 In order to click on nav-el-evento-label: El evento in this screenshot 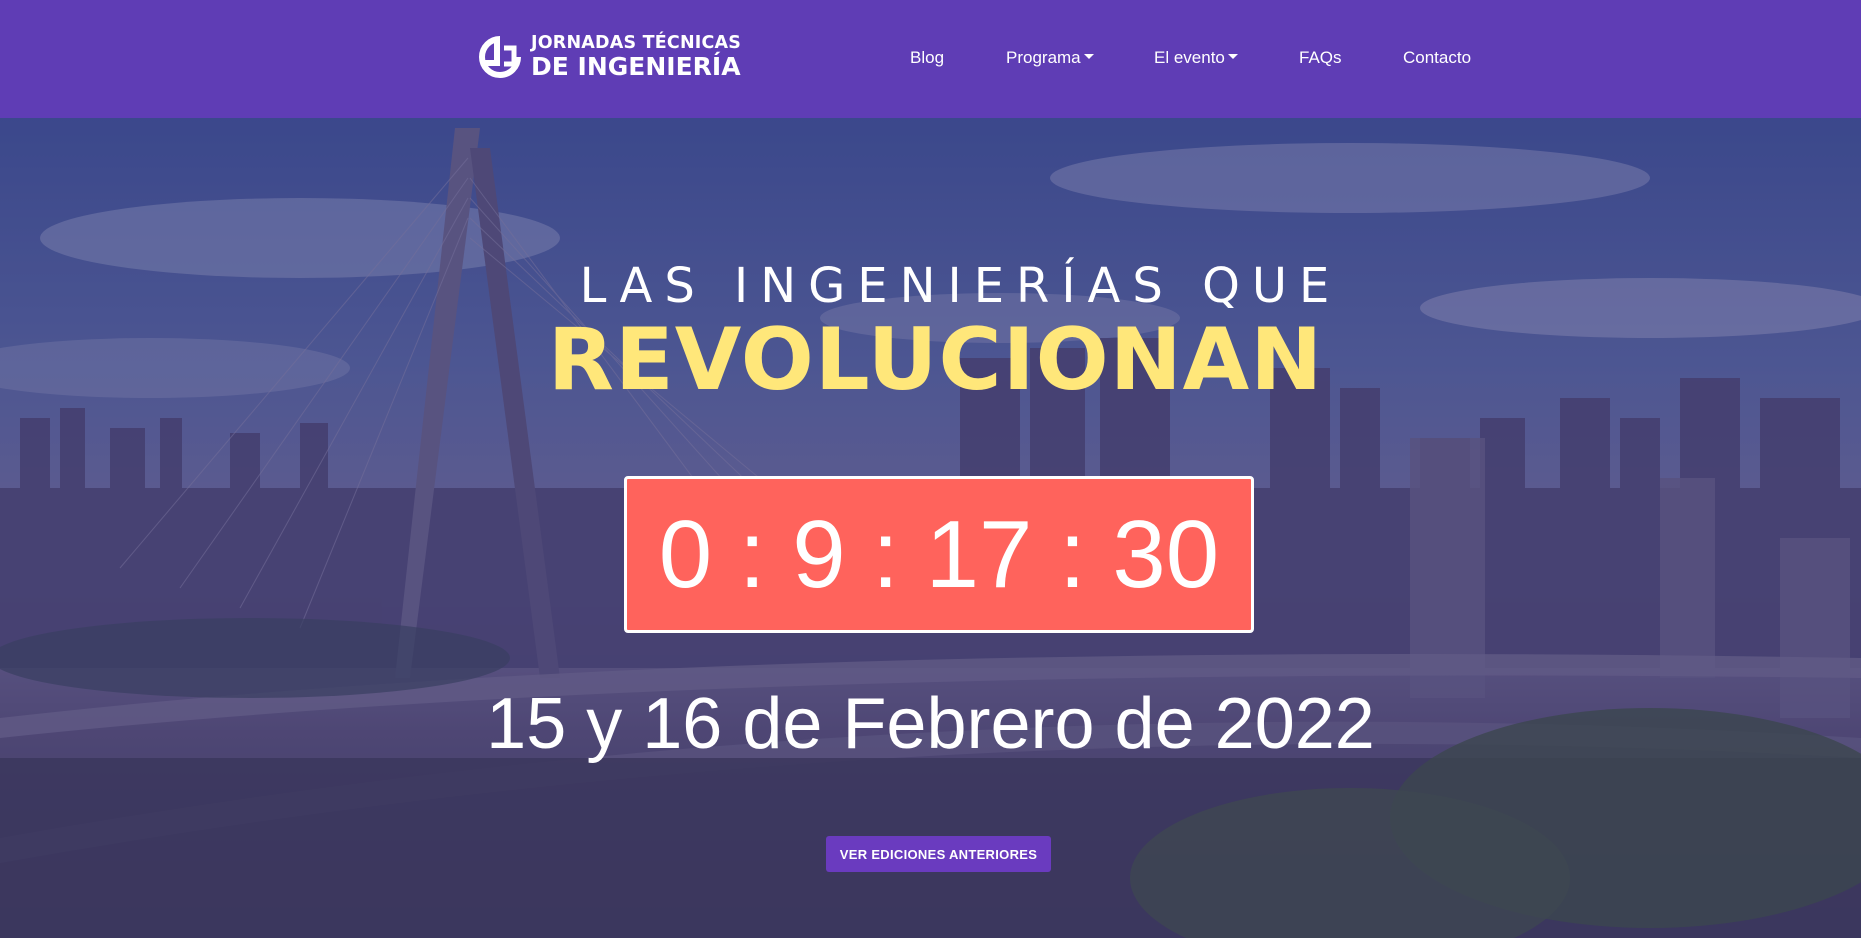, I will do `click(1189, 57)`.